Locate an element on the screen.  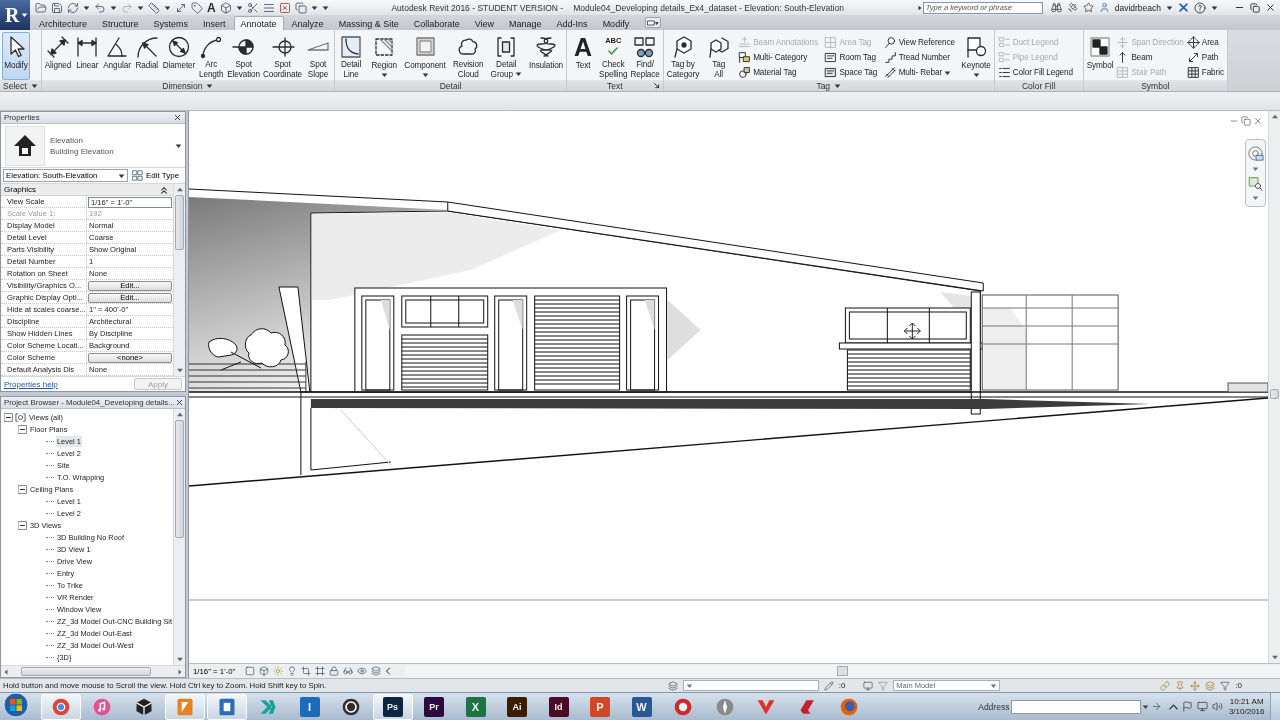
open-folder-icon is located at coordinates (41, 7).